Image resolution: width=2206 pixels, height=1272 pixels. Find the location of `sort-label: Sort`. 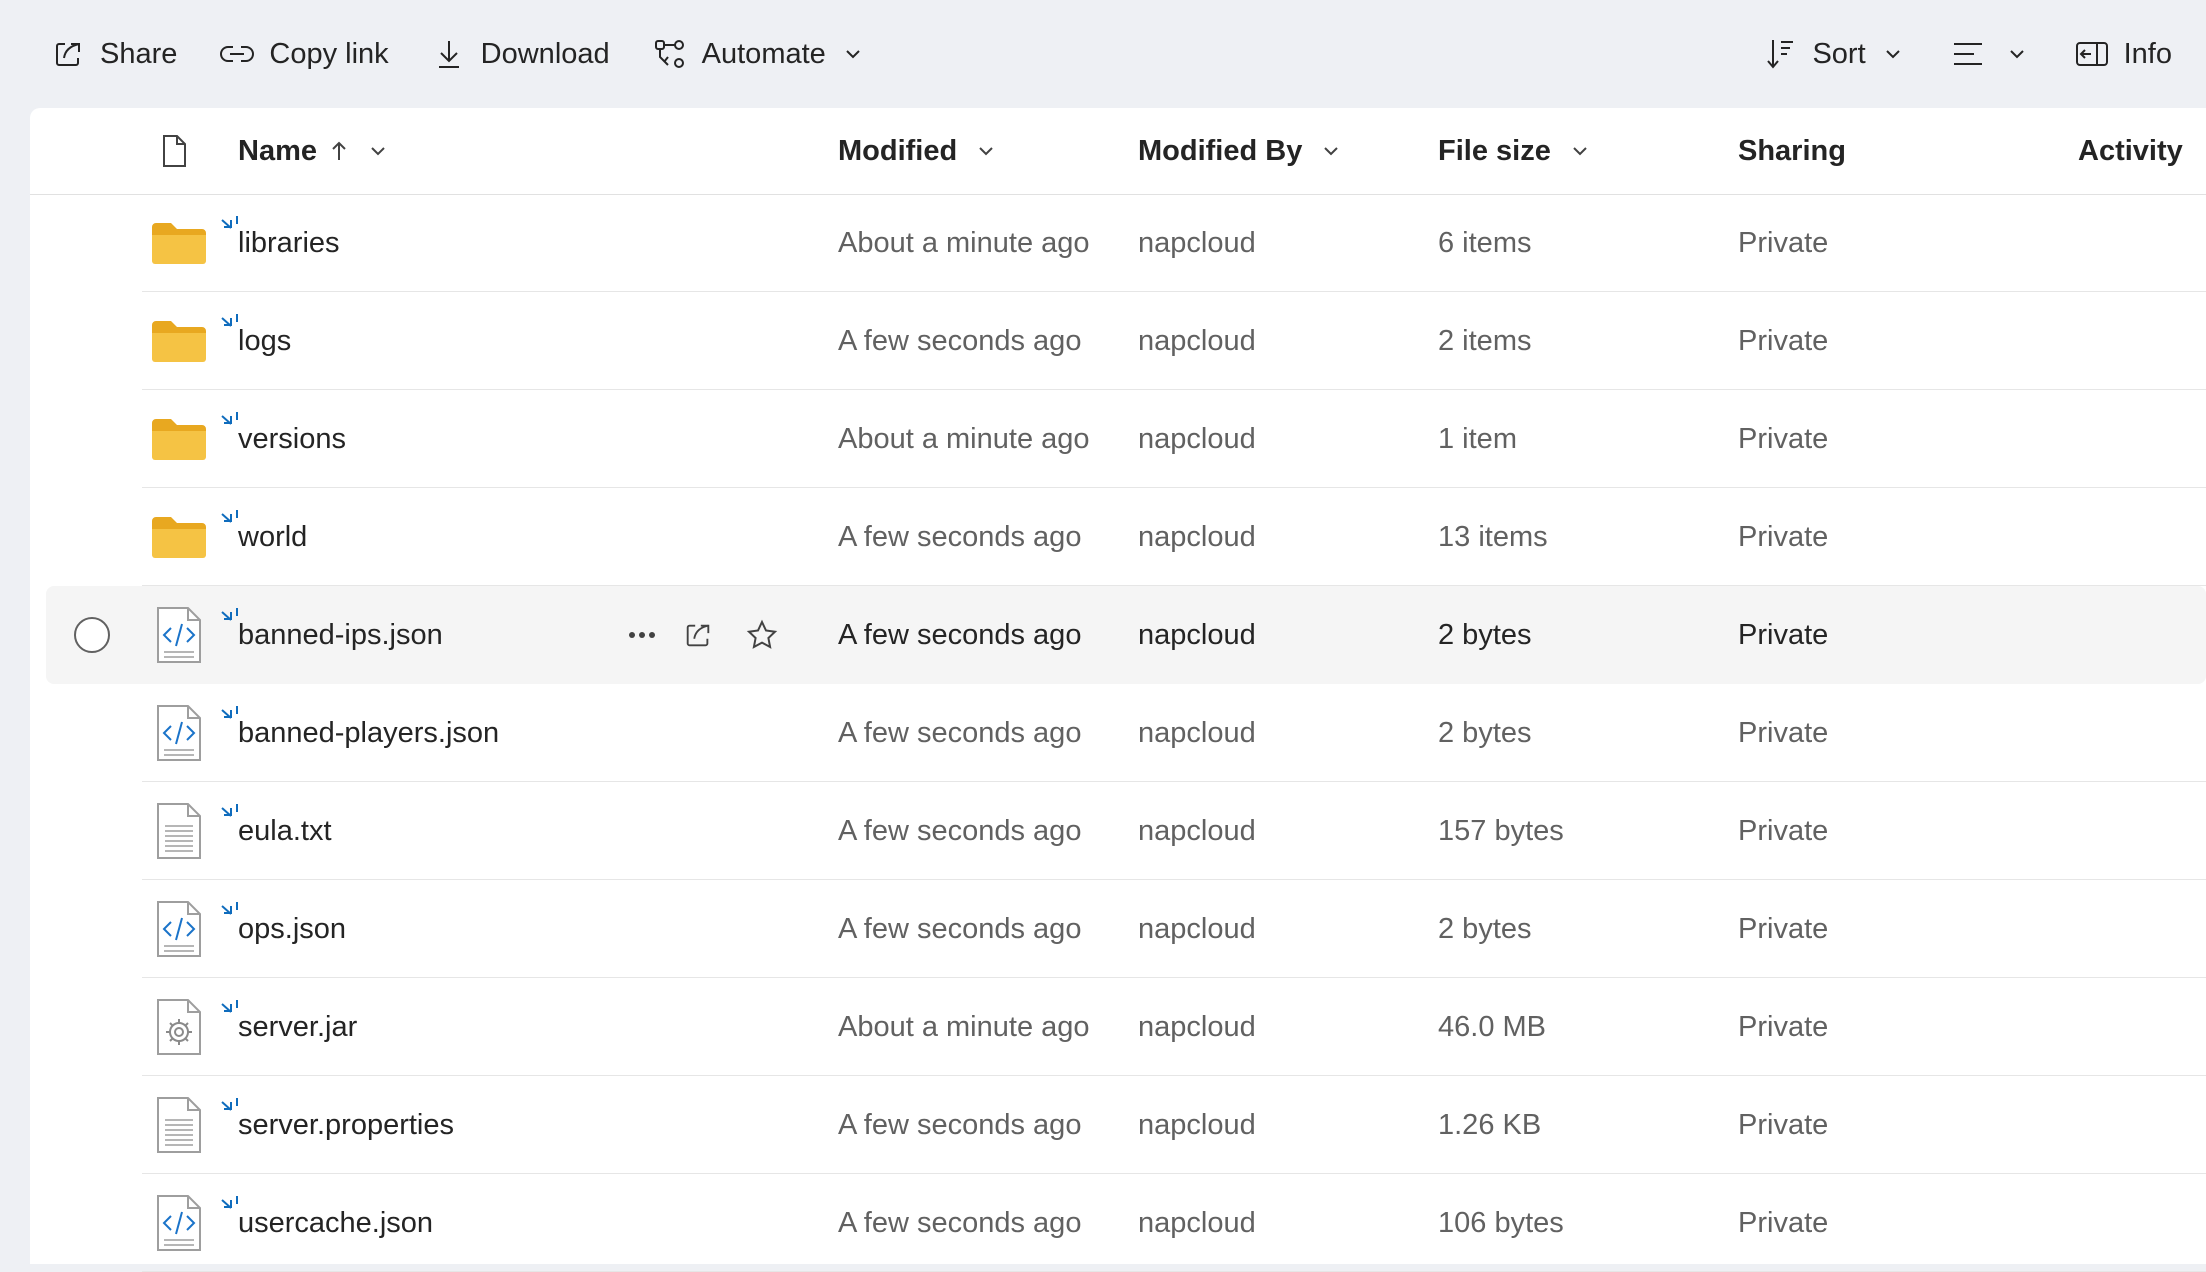

sort-label: Sort is located at coordinates (1839, 53).